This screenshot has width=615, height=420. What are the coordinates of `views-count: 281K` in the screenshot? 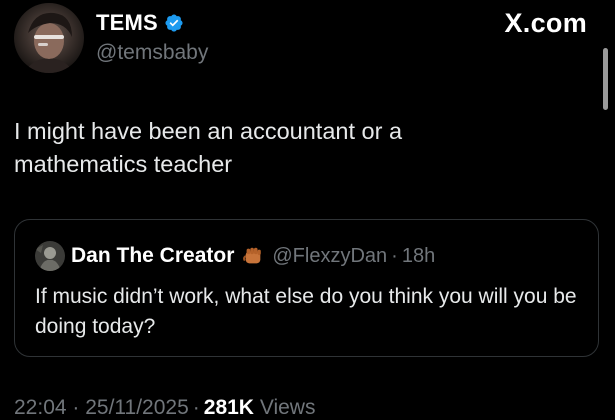 It's located at (228, 407).